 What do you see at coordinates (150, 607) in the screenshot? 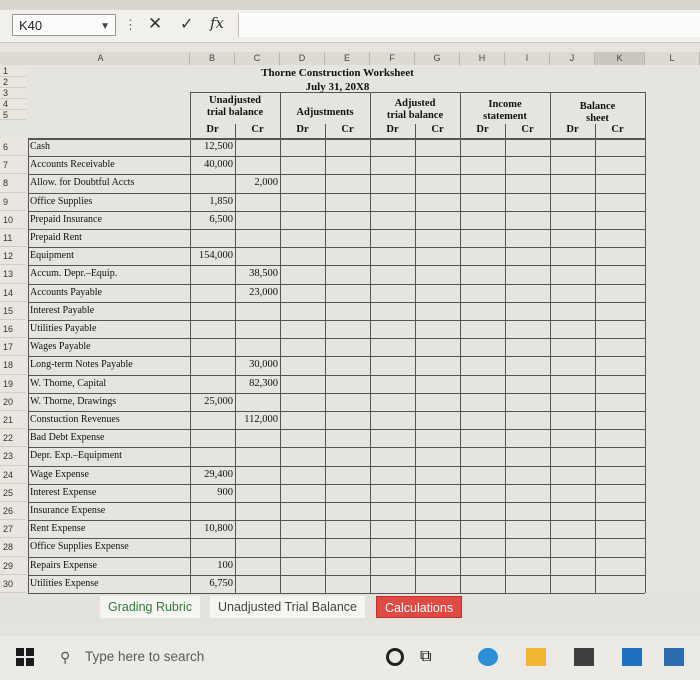
I see `tab-grading-rubric: Grading Rubric` at bounding box center [150, 607].